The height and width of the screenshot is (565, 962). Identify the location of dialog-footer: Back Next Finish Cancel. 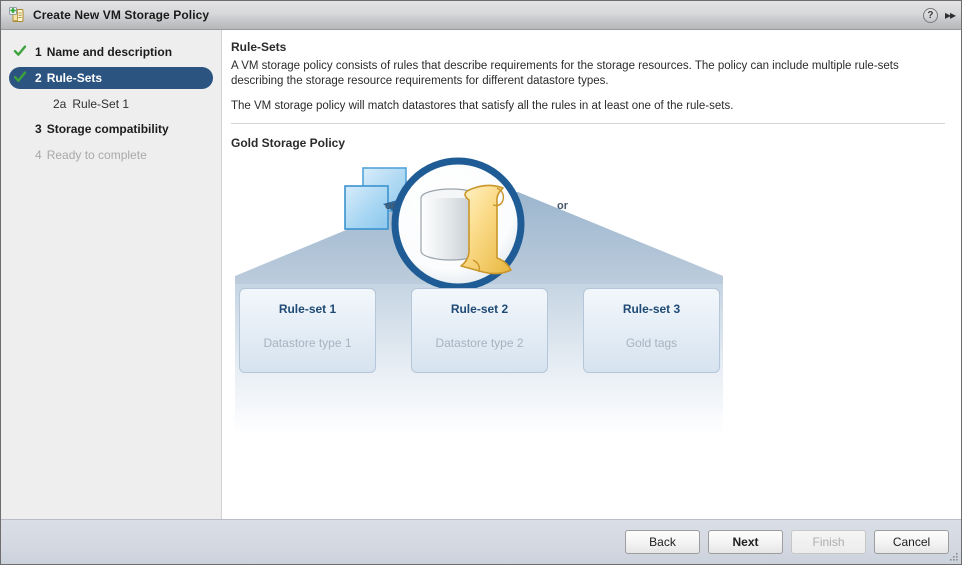
(481, 541).